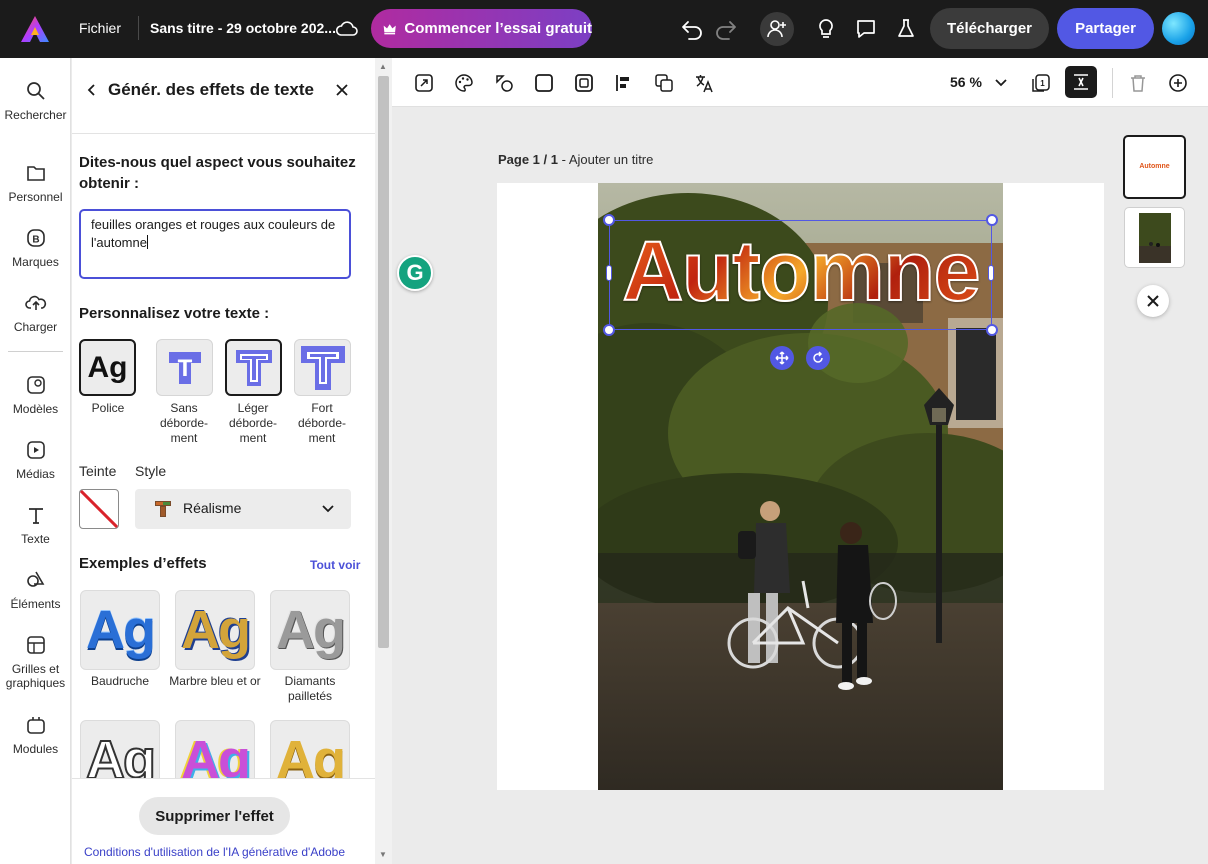 The width and height of the screenshot is (1208, 864). I want to click on remove-effect-button: Supprimer l'effet, so click(214, 816).